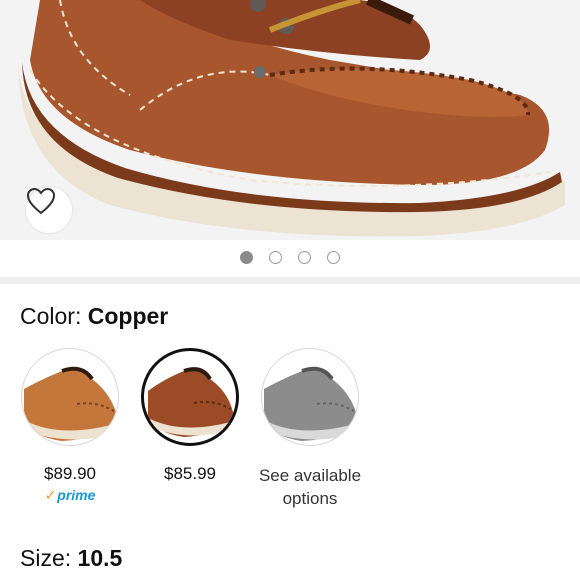  What do you see at coordinates (46, 558) in the screenshot?
I see `size-label: Size:` at bounding box center [46, 558].